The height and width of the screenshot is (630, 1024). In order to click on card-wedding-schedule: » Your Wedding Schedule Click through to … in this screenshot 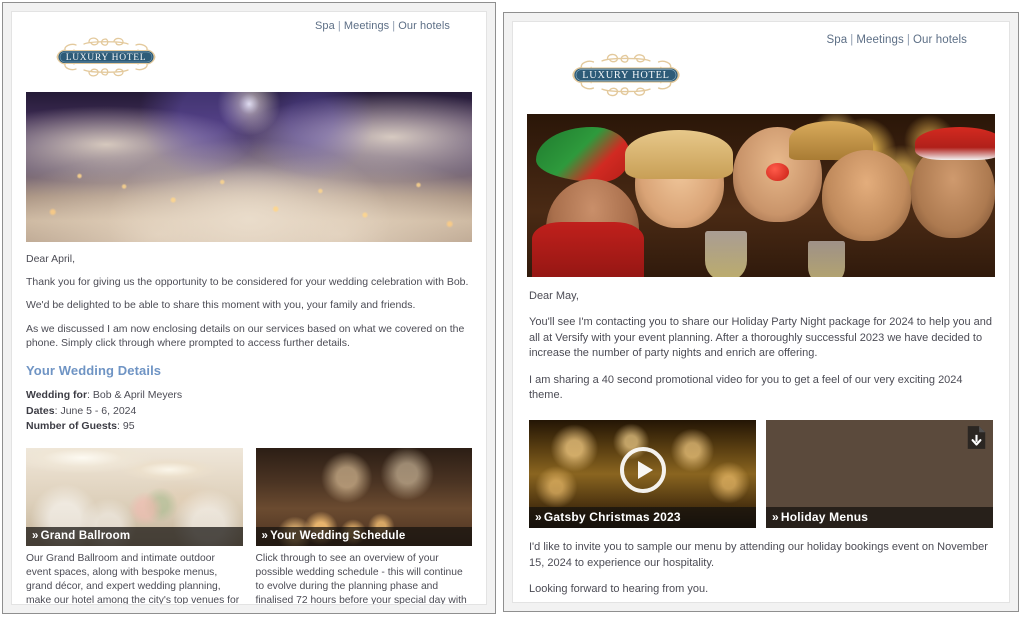, I will do `click(363, 526)`.